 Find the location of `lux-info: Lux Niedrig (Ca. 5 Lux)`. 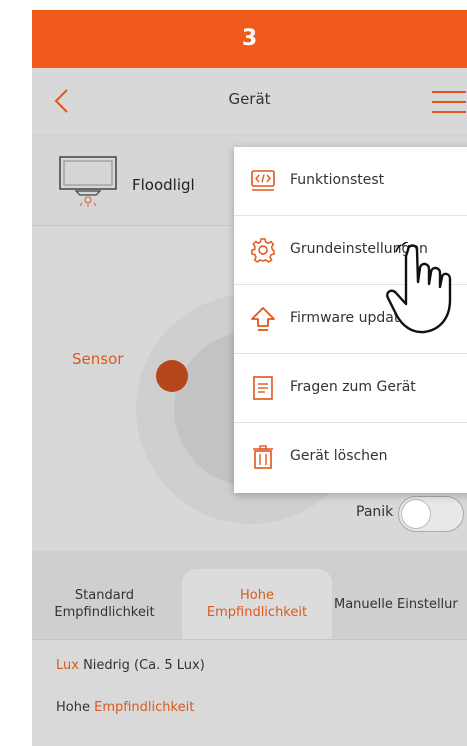

lux-info: Lux Niedrig (Ca. 5 Lux) is located at coordinates (130, 665).